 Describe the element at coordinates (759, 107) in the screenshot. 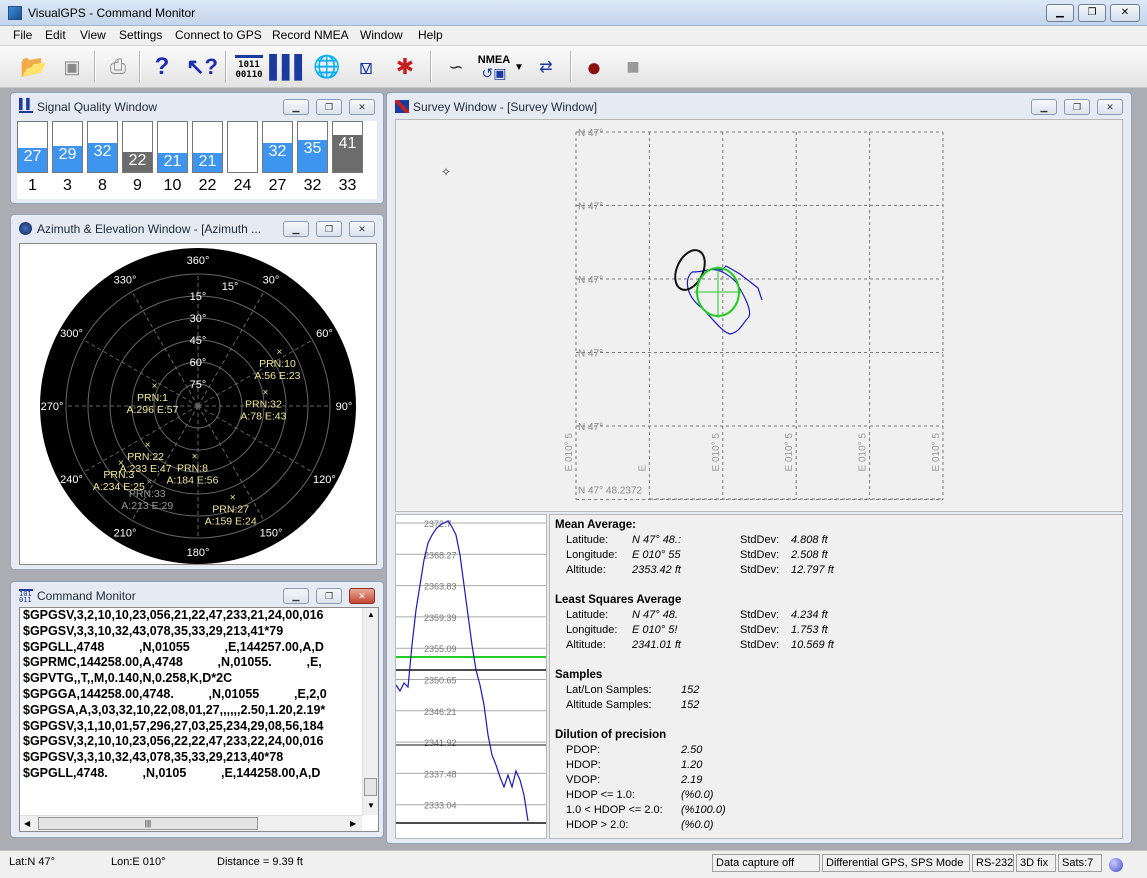

I see `survey-titlebar: Survey Window - [Survey Window] ▁ ❐ ✕` at that location.